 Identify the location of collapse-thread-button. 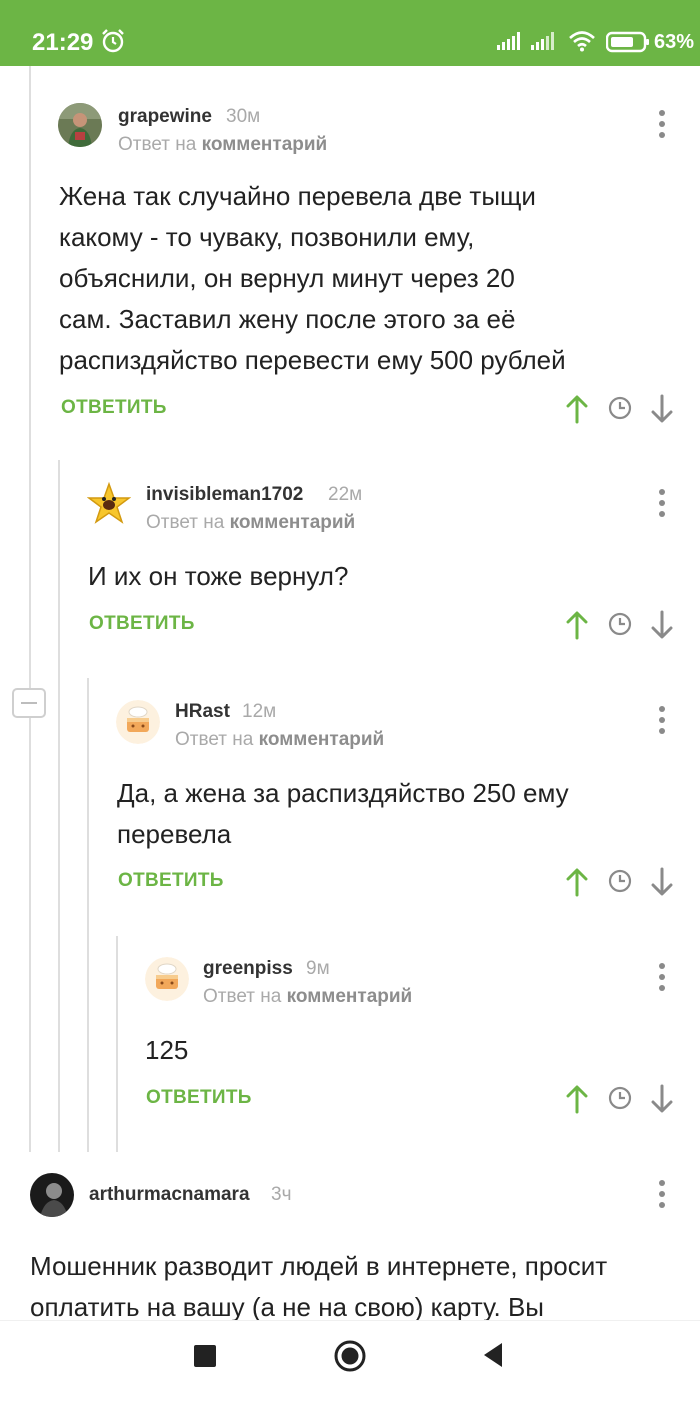
(29, 703).